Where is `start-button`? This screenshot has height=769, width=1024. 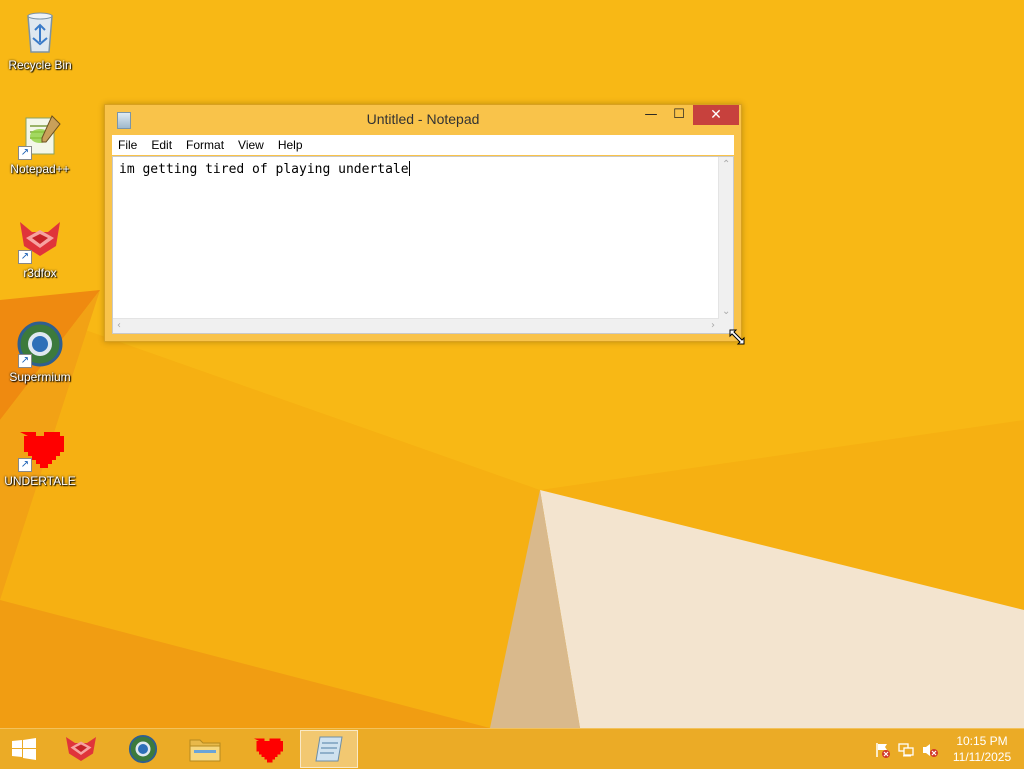
start-button is located at coordinates (24, 749).